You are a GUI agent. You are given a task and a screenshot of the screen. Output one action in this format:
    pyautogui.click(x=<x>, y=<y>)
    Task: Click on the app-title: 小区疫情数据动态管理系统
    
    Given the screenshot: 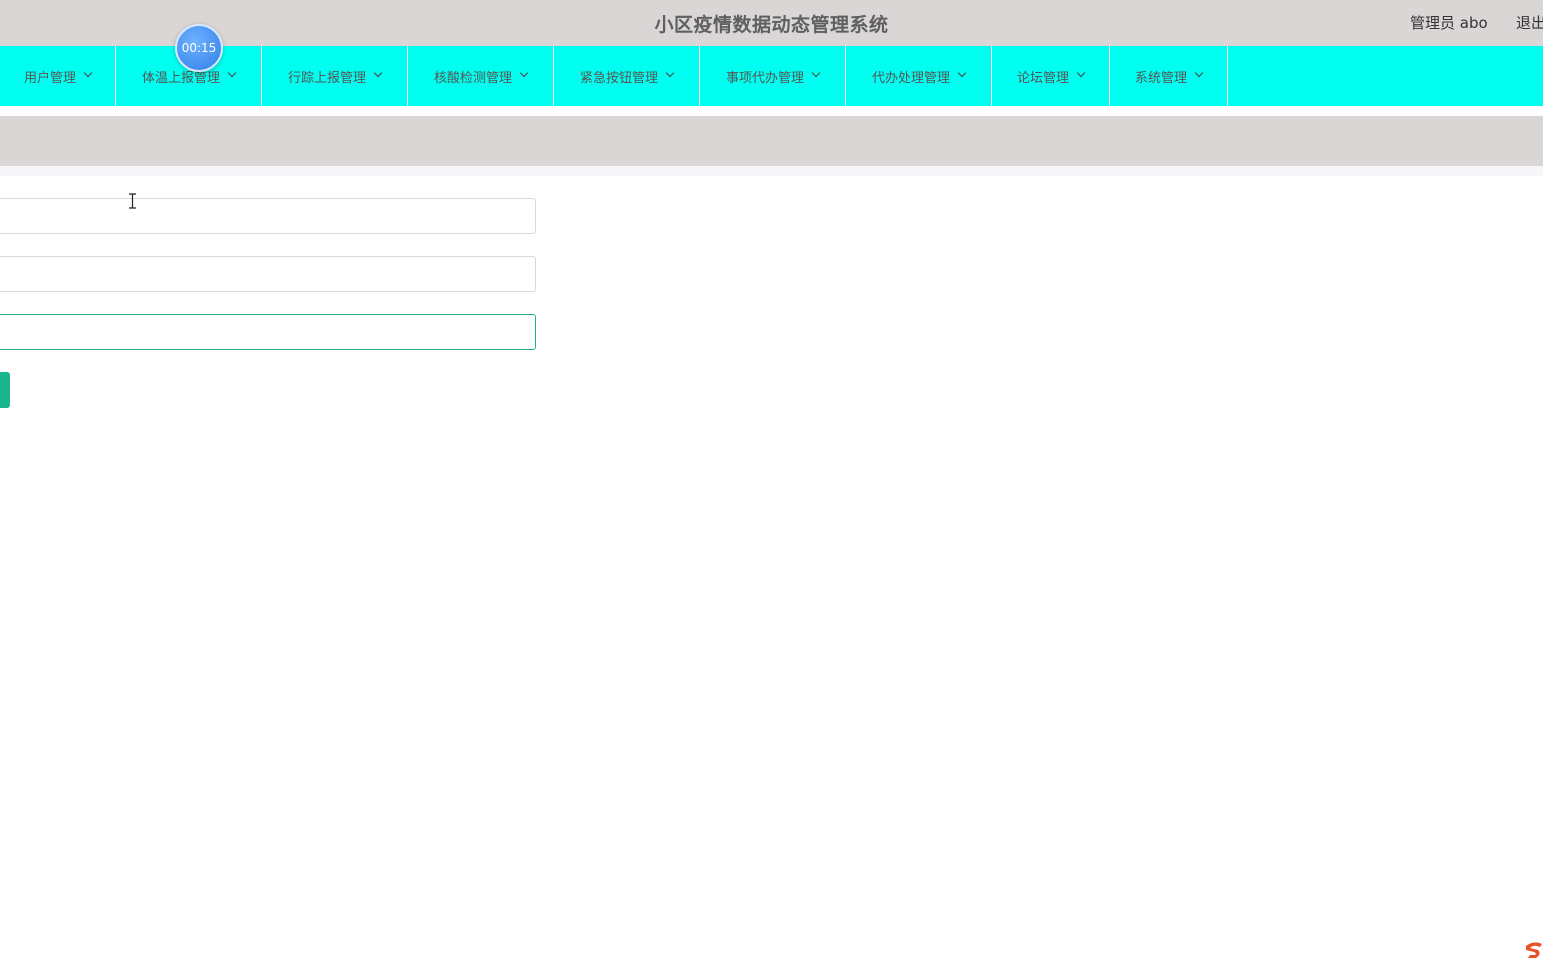 What is the action you would take?
    pyautogui.click(x=771, y=25)
    